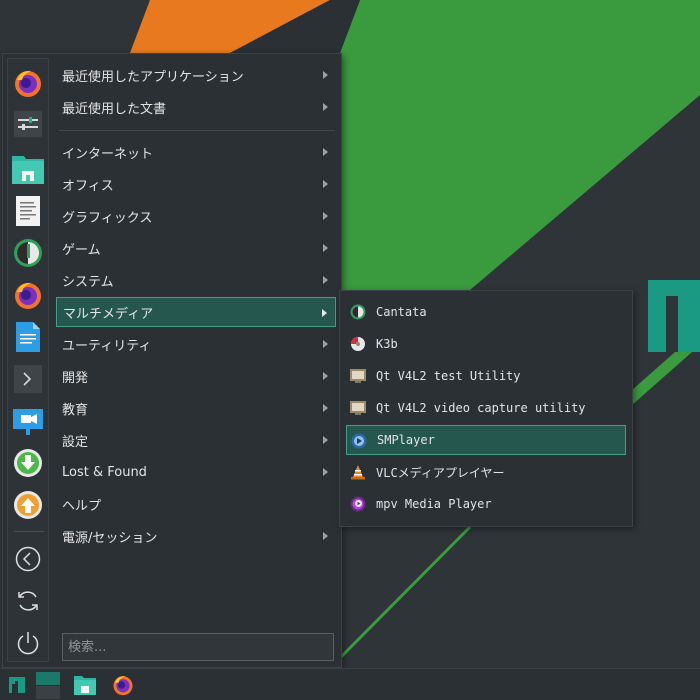  Describe the element at coordinates (107, 218) in the screenshot. I see `category-label: グラフィックス` at that location.